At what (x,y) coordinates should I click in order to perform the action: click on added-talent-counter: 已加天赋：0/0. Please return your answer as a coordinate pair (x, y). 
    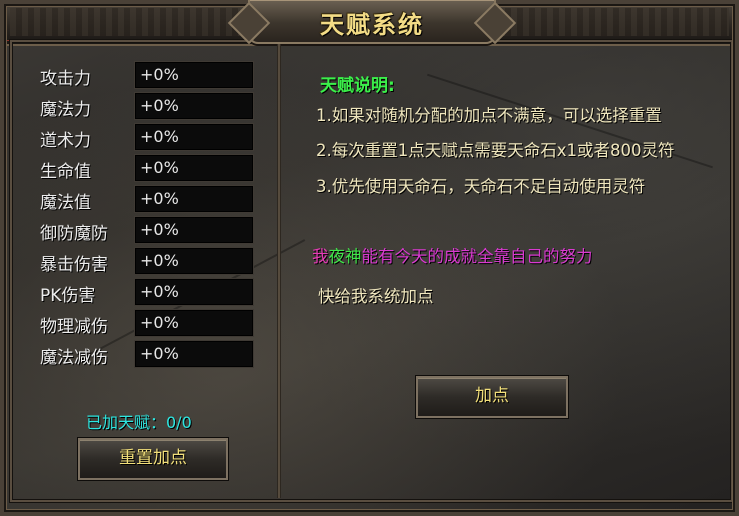
    Looking at the image, I should click on (139, 422).